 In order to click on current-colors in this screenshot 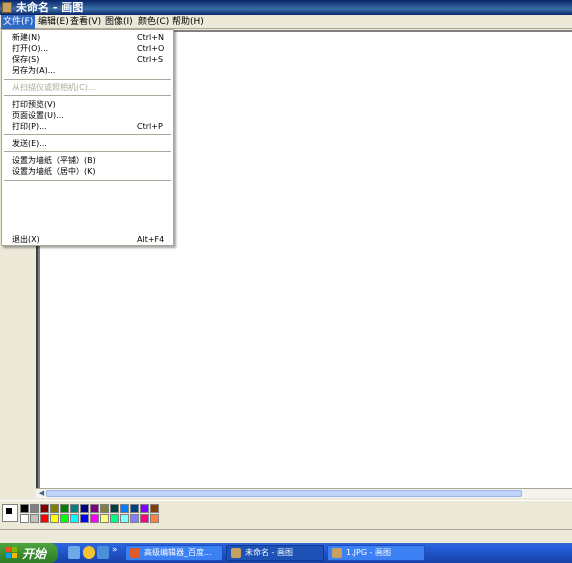, I will do `click(10, 513)`.